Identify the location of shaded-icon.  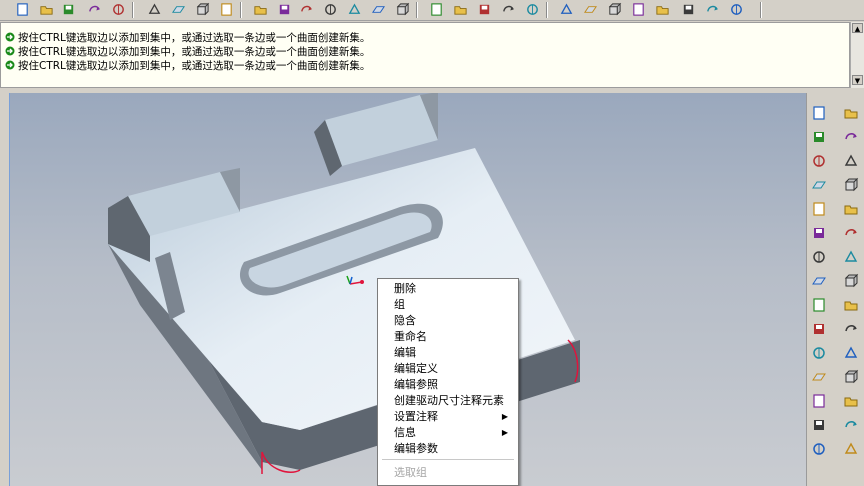
(508, 9).